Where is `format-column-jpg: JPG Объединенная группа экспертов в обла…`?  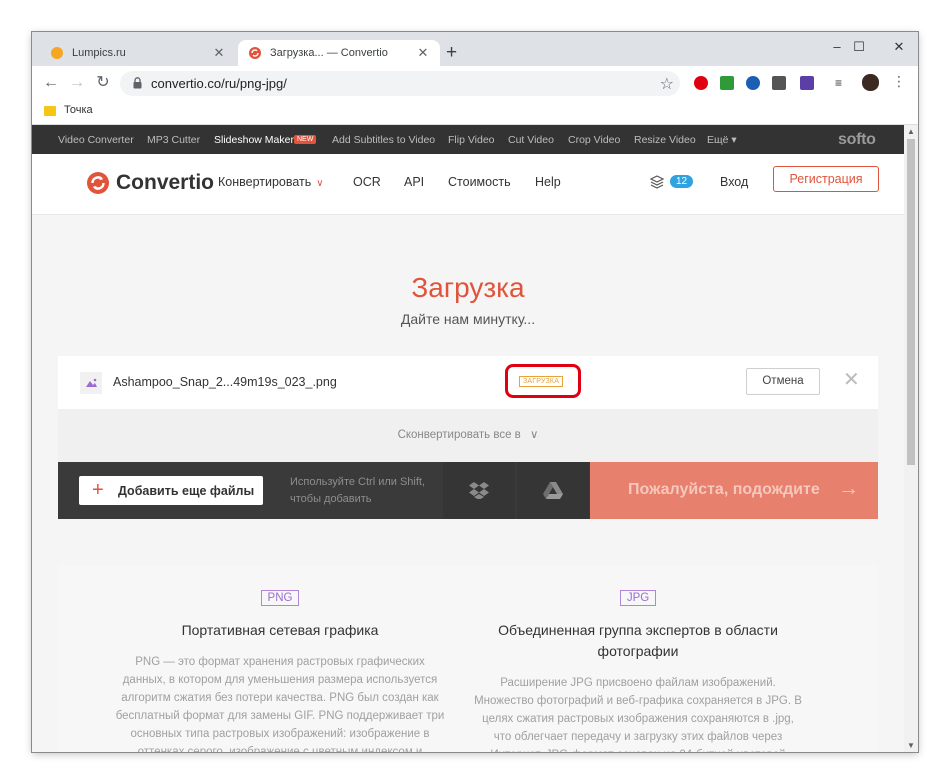 format-column-jpg: JPG Объединенная группа экспертов в обла… is located at coordinates (638, 658).